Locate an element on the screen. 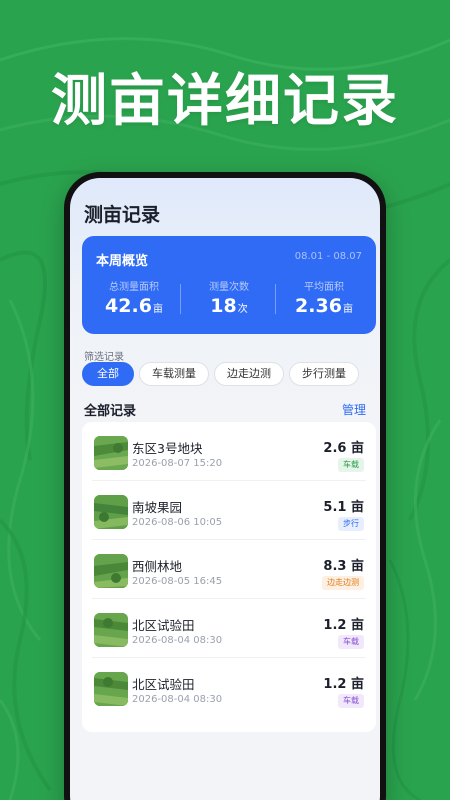  manage-link: 管理 is located at coordinates (354, 409).